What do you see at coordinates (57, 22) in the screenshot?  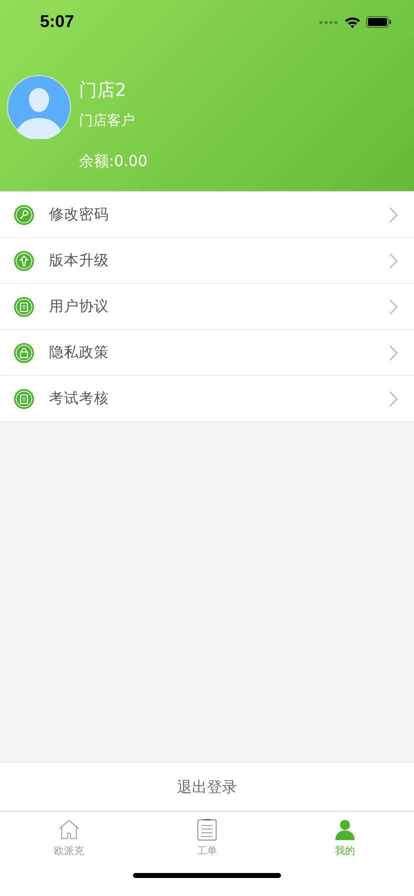 I see `status-time: 5:07` at bounding box center [57, 22].